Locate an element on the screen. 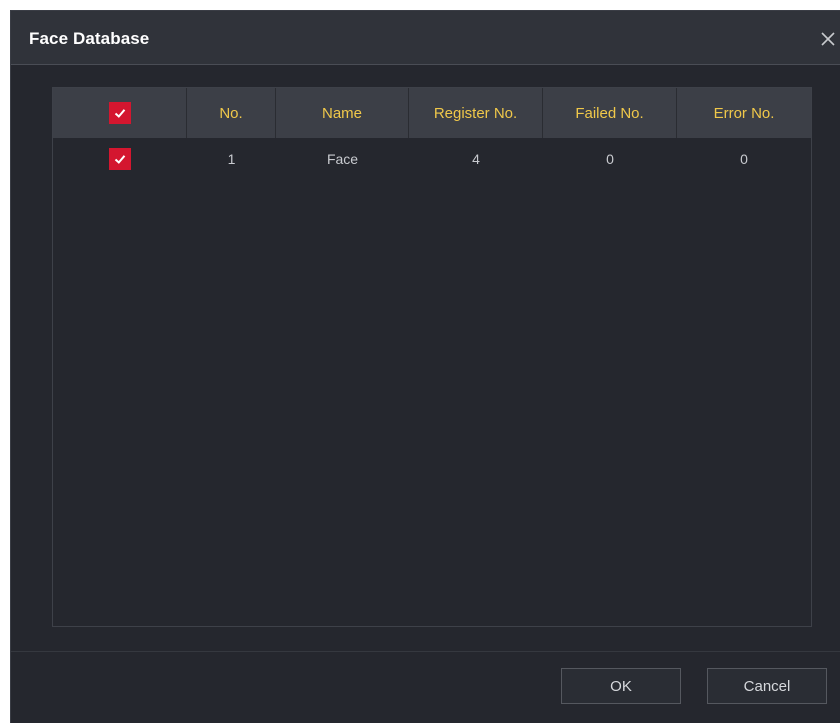 The width and height of the screenshot is (840, 723). cell-register-no: 4 is located at coordinates (476, 159).